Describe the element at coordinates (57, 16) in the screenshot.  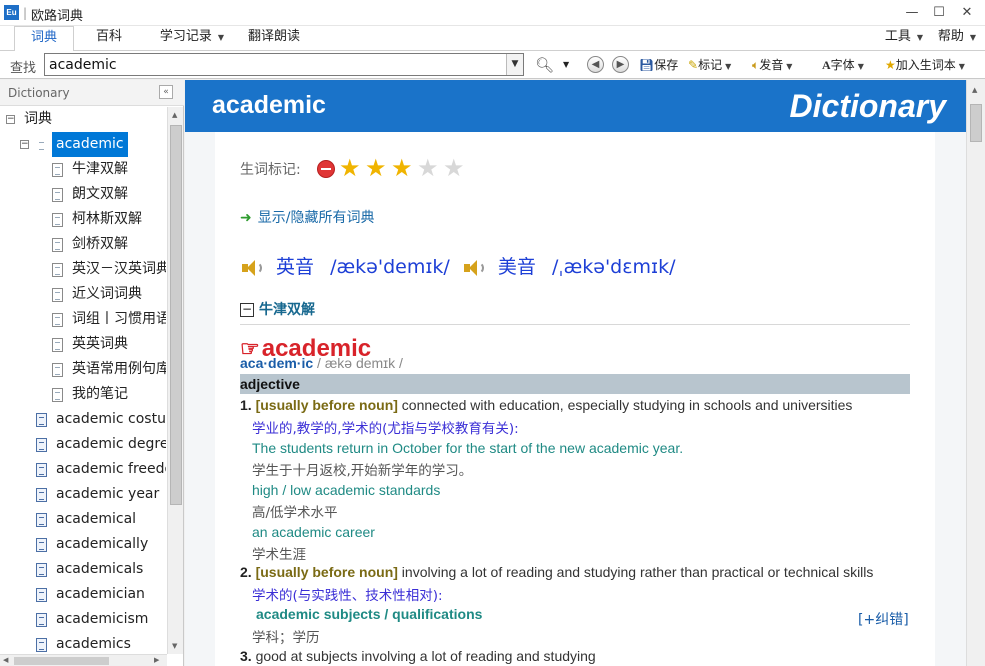
I see `window-title: 欧路词典` at that location.